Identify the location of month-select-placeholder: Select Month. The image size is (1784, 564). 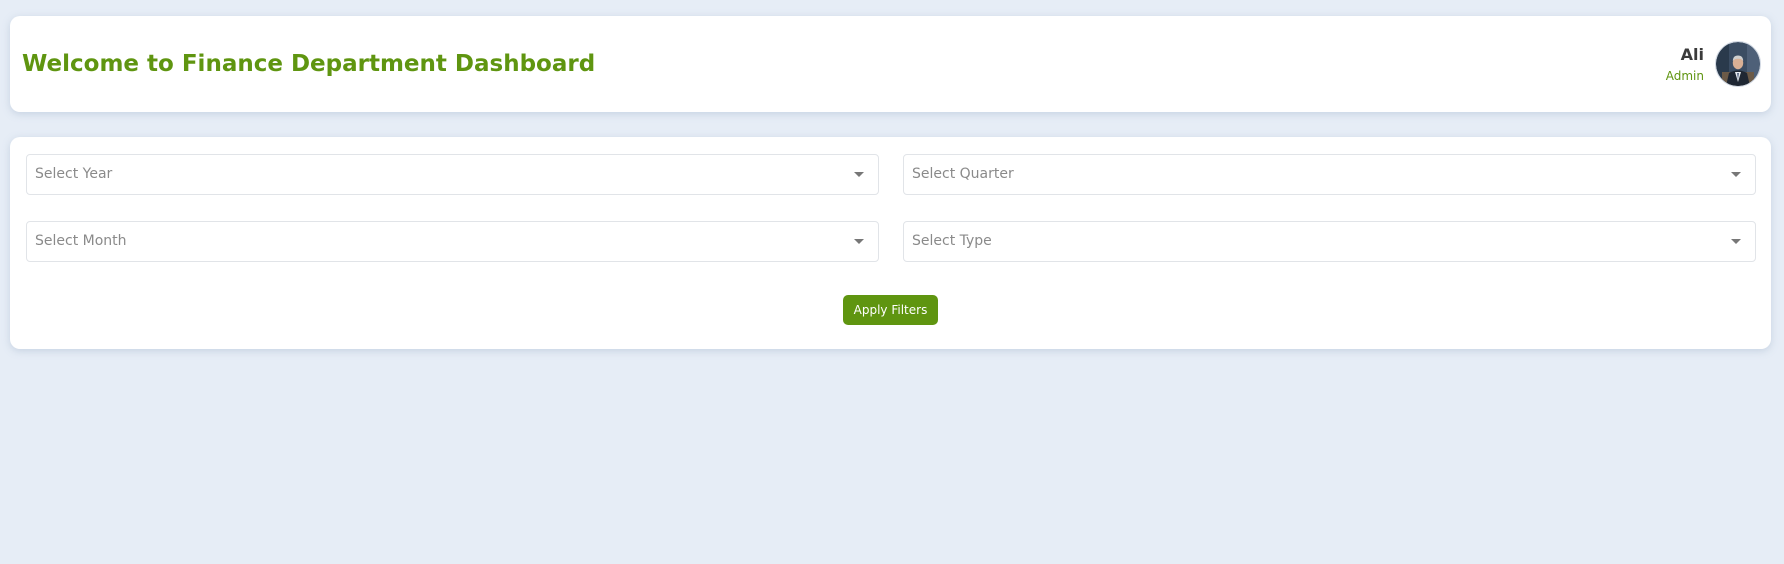
(81, 241).